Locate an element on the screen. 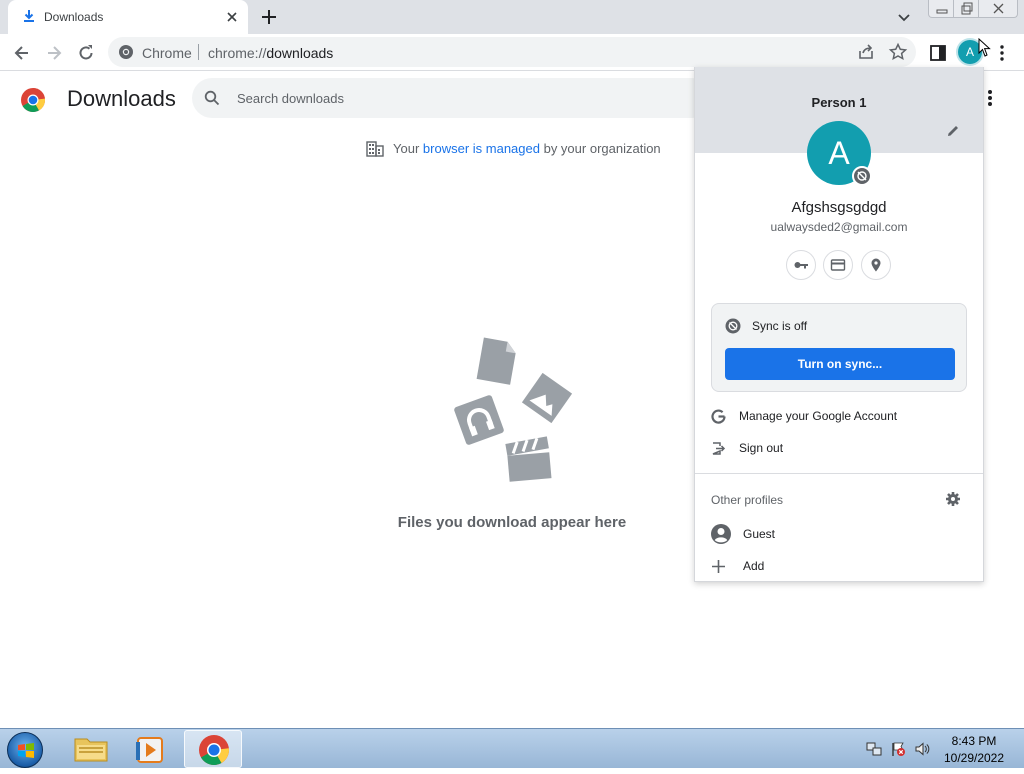 The image size is (1024, 774). credit-card-icon is located at coordinates (838, 265).